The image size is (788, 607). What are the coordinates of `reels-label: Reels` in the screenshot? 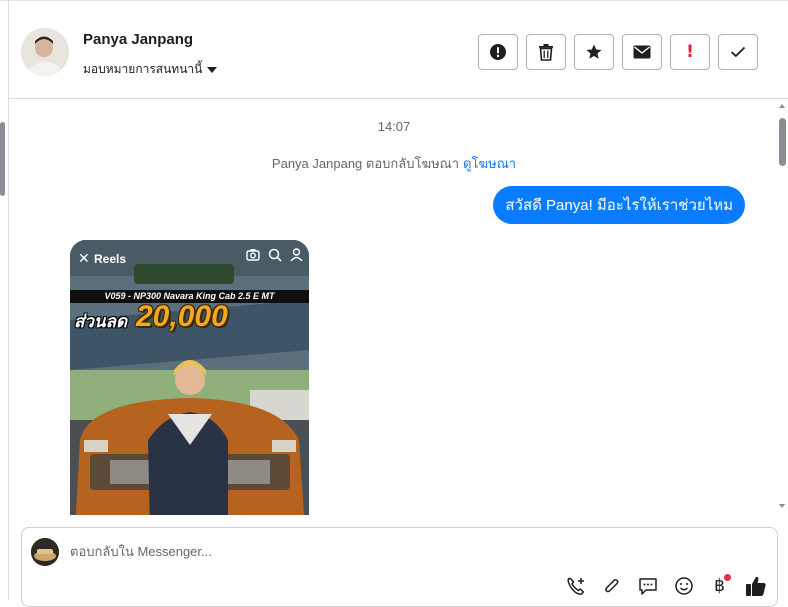 It's located at (110, 259).